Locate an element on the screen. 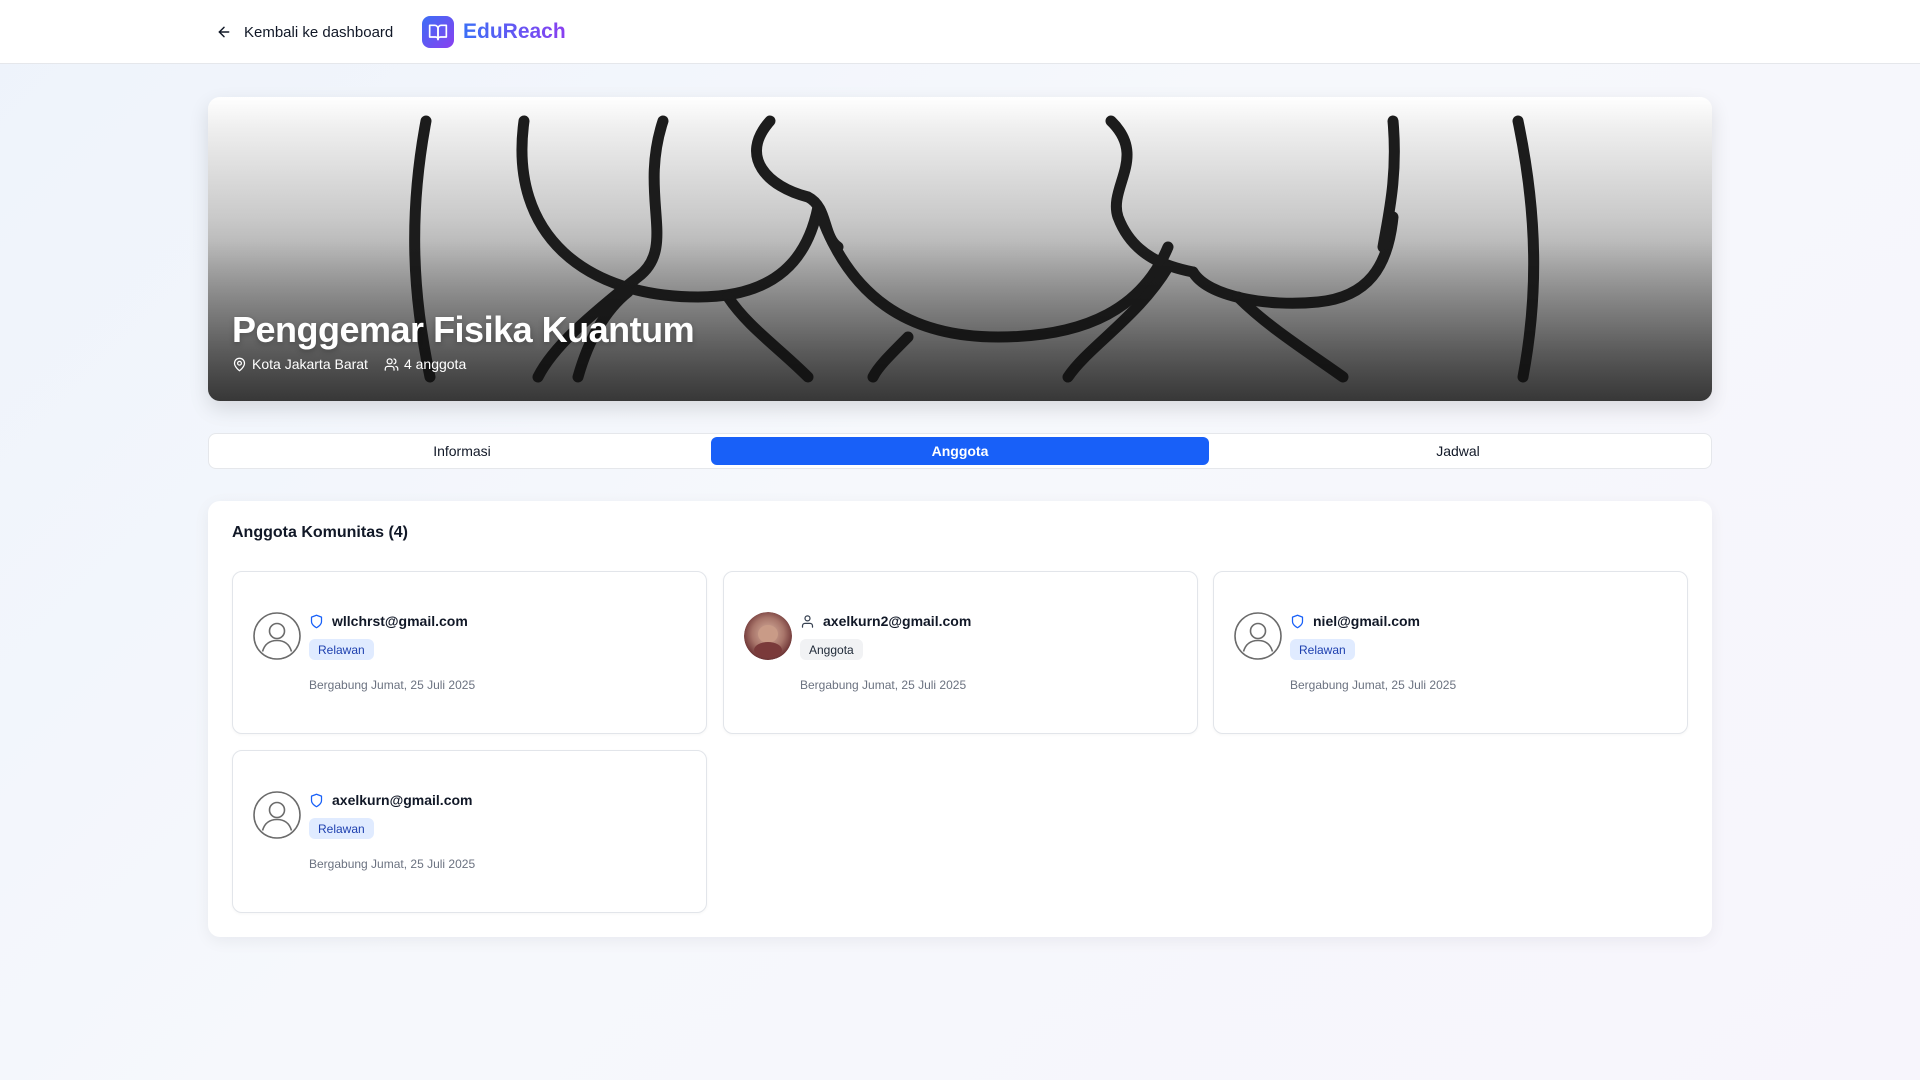  top-bar: Kembali ke dashboard EduReach is located at coordinates (960, 32).